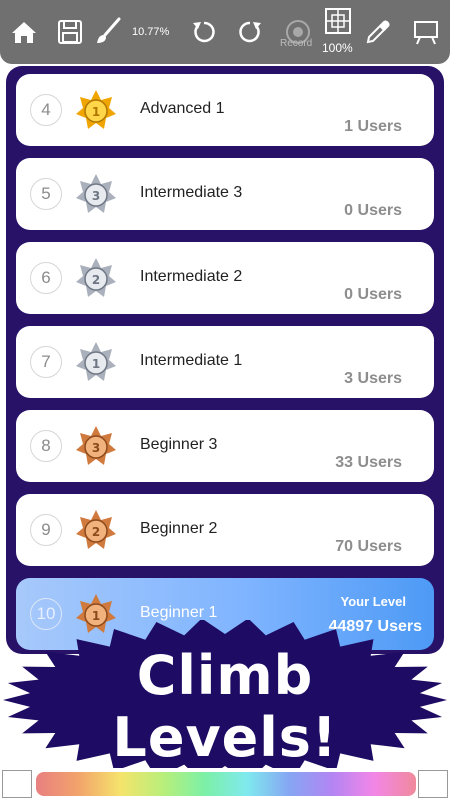 The height and width of the screenshot is (800, 450). I want to click on home-icon, so click(24, 32).